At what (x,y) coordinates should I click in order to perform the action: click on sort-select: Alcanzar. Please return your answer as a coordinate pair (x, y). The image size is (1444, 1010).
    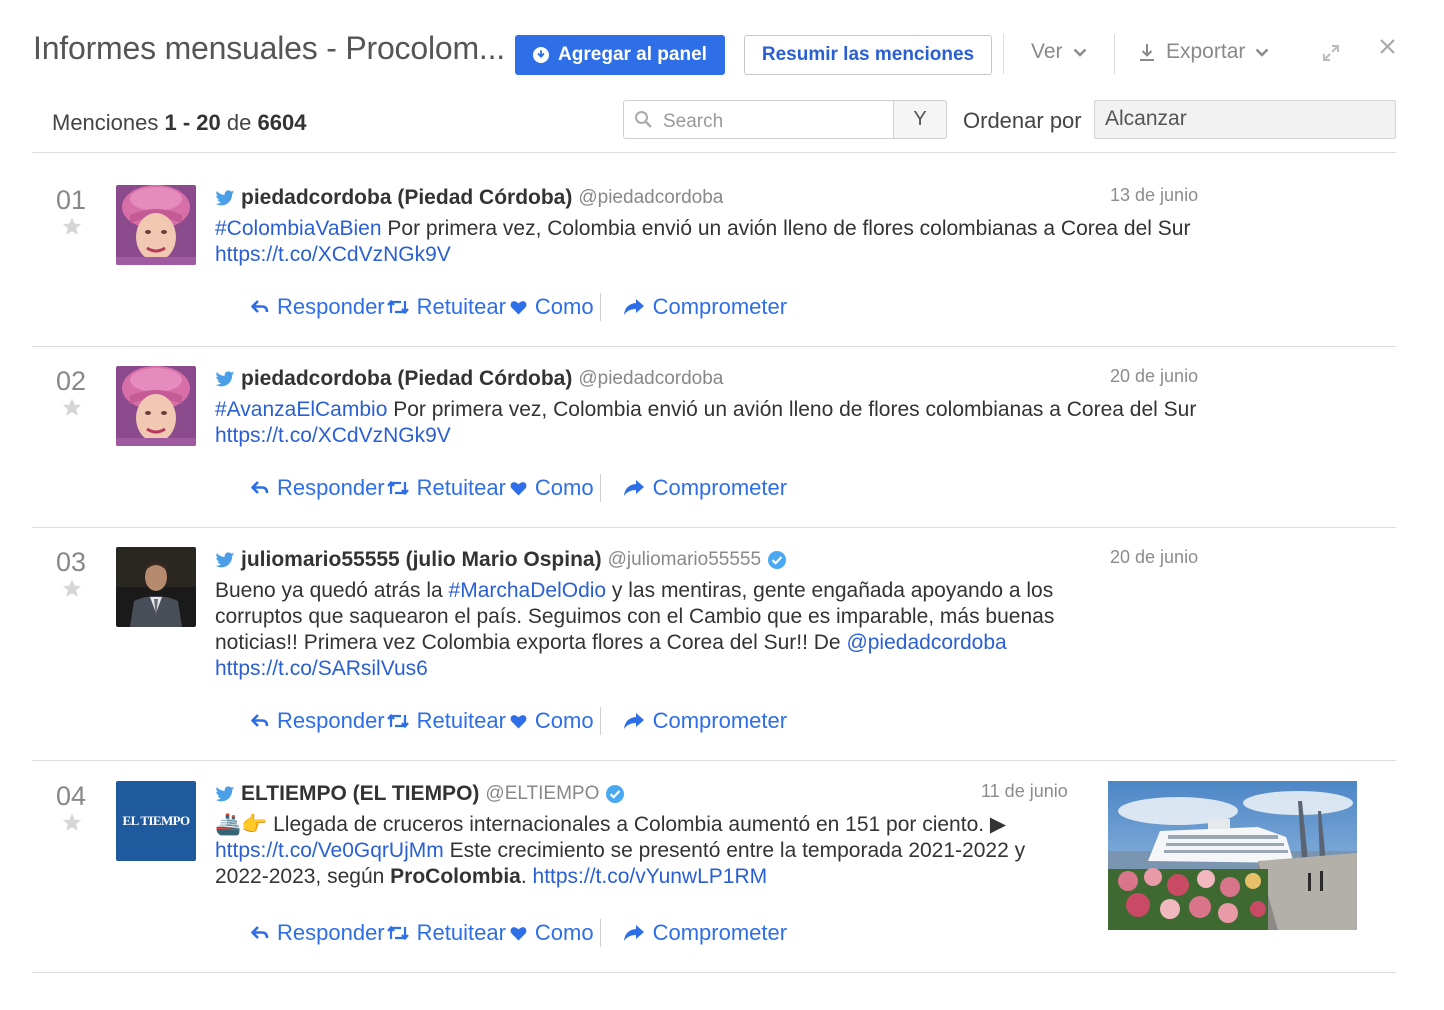
    Looking at the image, I should click on (1245, 119).